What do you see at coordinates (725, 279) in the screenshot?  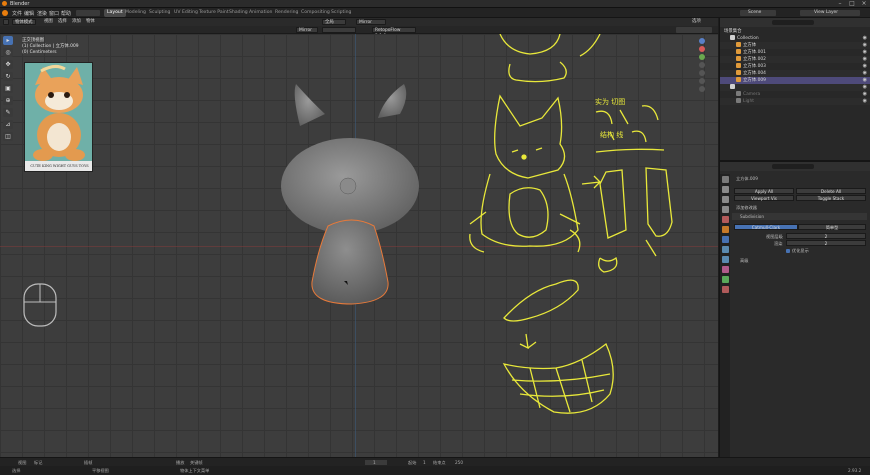 I see `data-tab-icon` at bounding box center [725, 279].